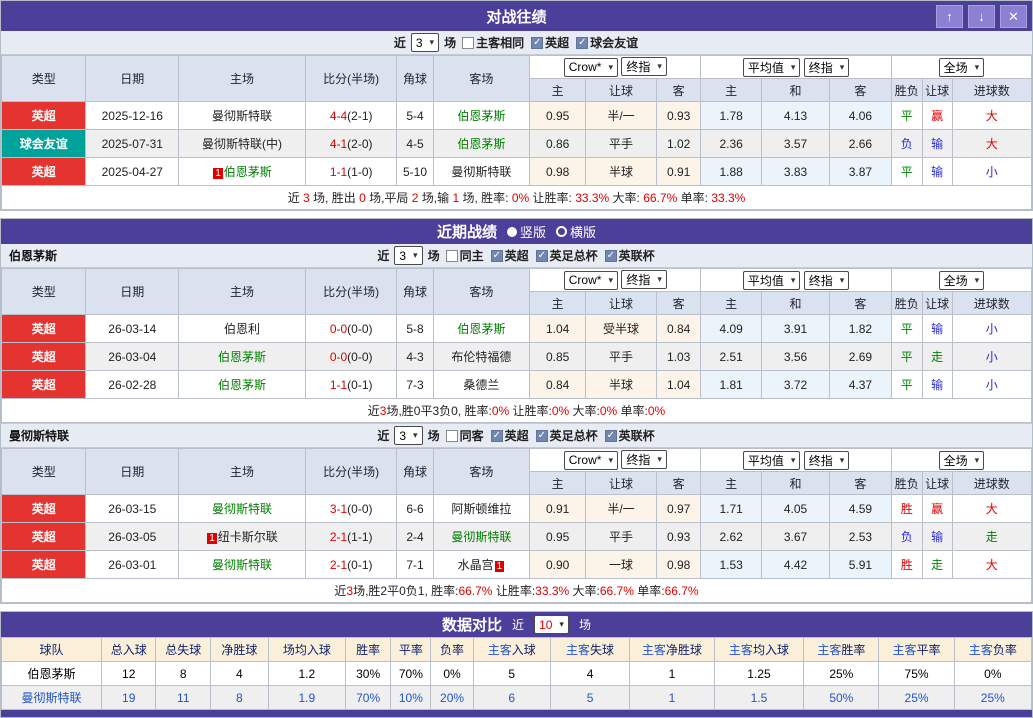  I want to click on checkbox-same-venue: 主客相同, so click(493, 42).